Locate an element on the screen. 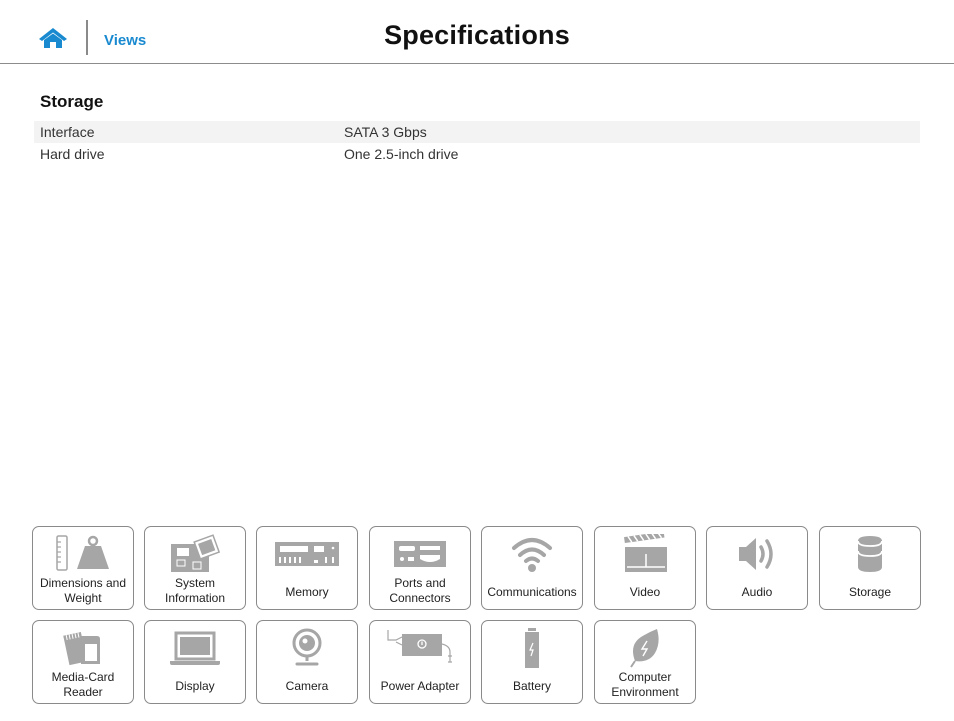  tile-camera: Camera is located at coordinates (307, 662).